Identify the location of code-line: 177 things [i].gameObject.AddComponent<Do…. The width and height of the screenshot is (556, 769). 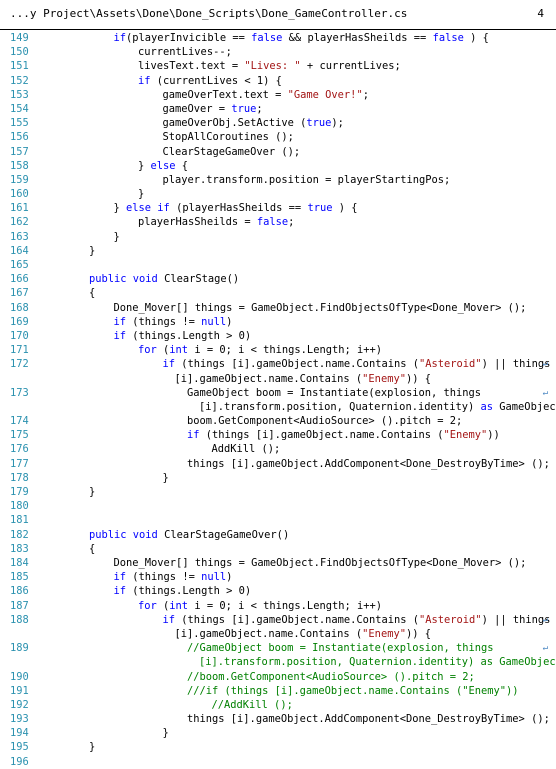
(278, 464).